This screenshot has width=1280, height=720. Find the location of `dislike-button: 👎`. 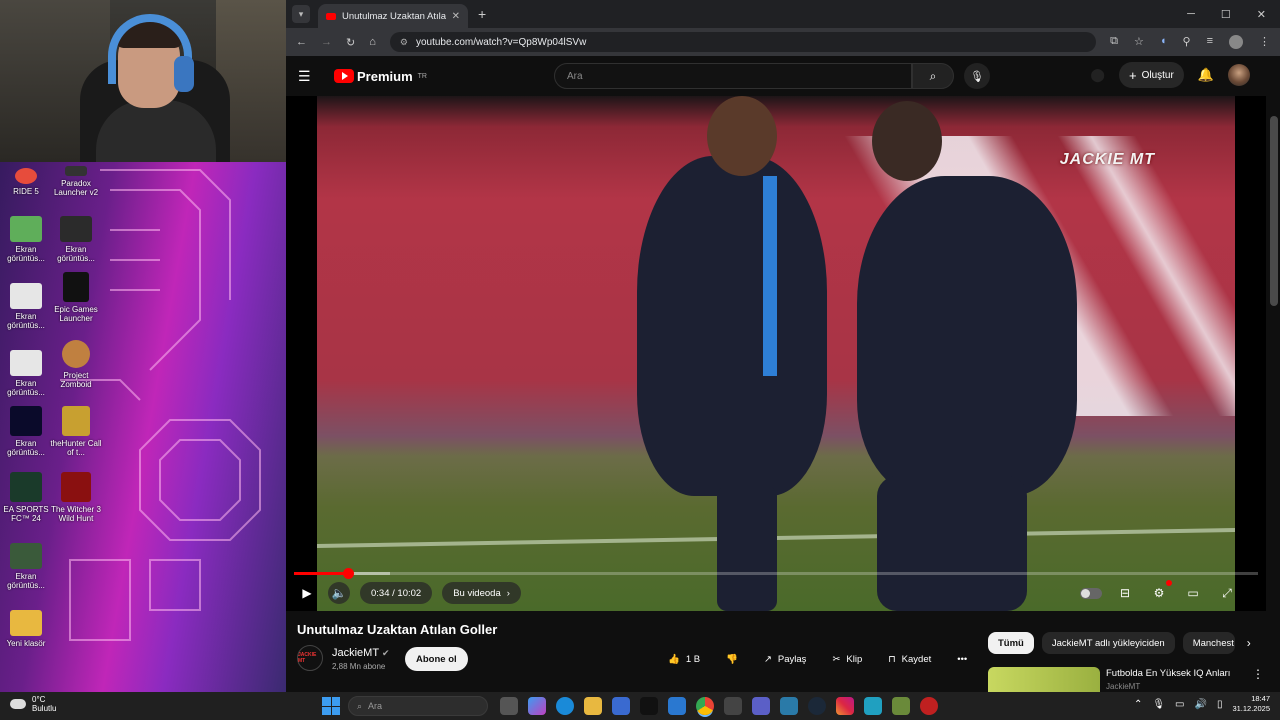

dislike-button: 👎 is located at coordinates (732, 659).